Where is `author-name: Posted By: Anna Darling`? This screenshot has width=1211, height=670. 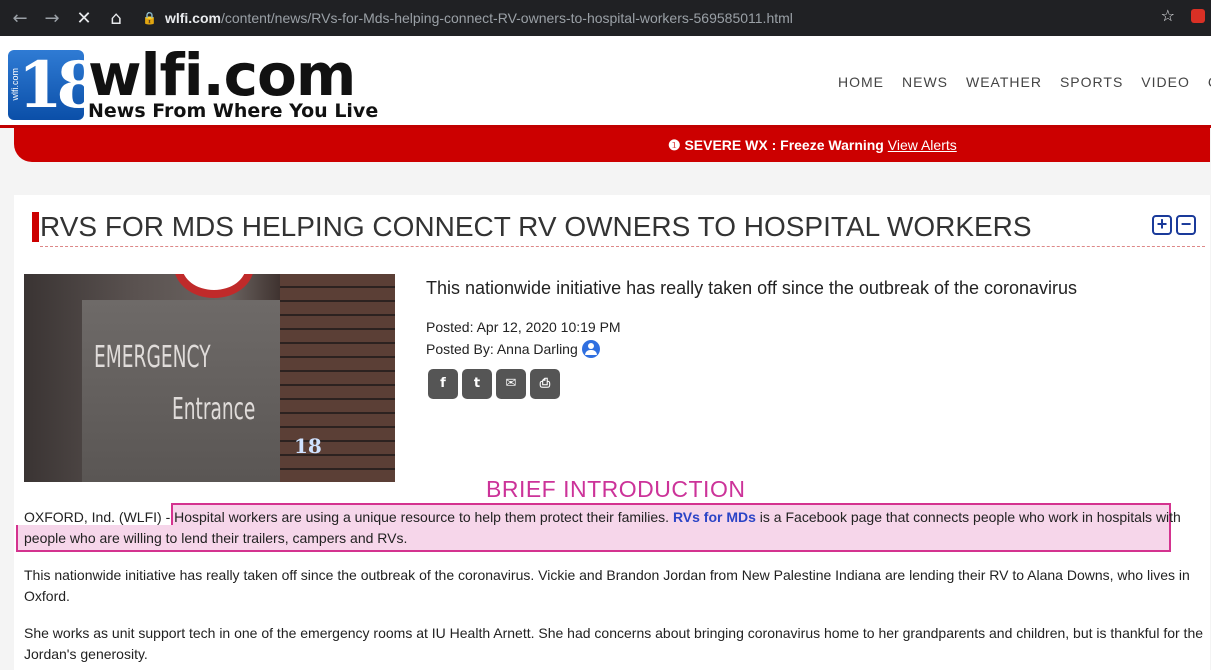 author-name: Posted By: Anna Darling is located at coordinates (502, 349).